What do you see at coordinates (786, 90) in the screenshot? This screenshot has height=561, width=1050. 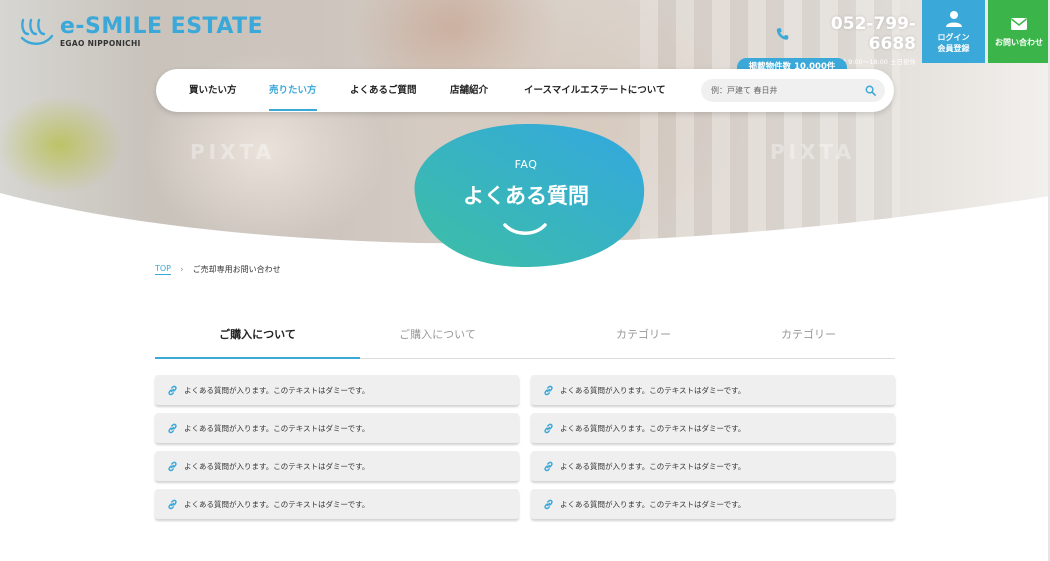 I see `search-input` at bounding box center [786, 90].